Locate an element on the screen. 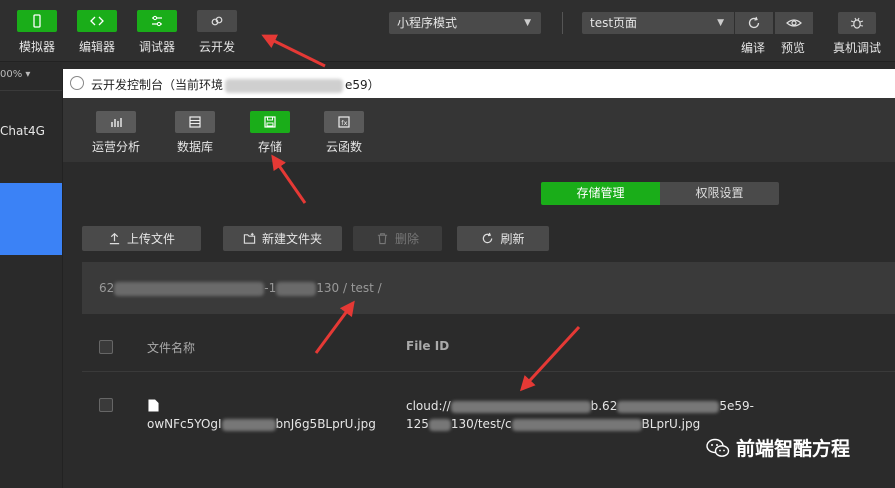 This screenshot has height=488, width=895. svg-text: fx is located at coordinates (344, 123).